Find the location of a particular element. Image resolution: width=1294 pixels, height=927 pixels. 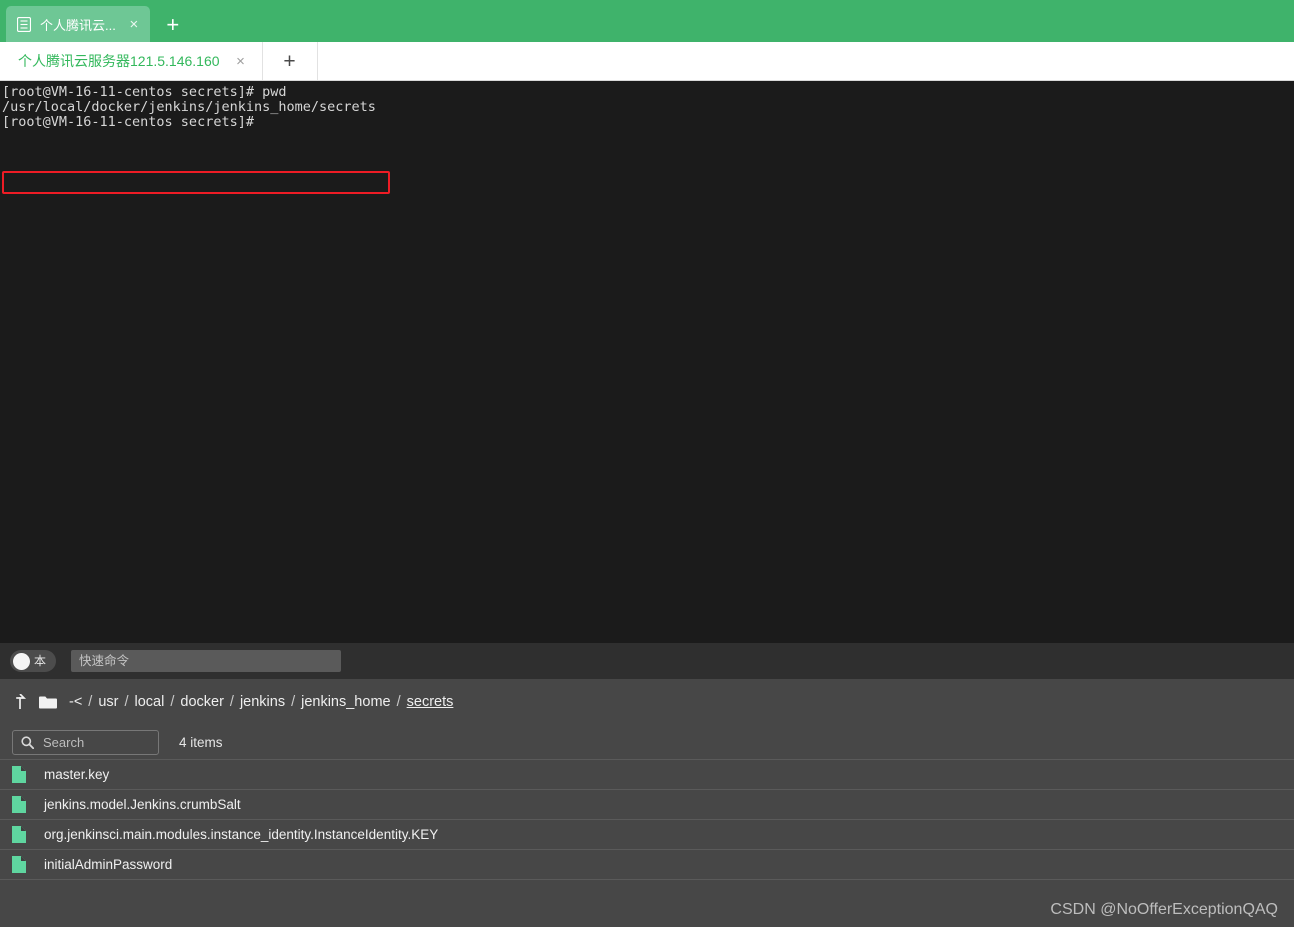

breadcrumb-segment-docker: docker is located at coordinates (202, 702).